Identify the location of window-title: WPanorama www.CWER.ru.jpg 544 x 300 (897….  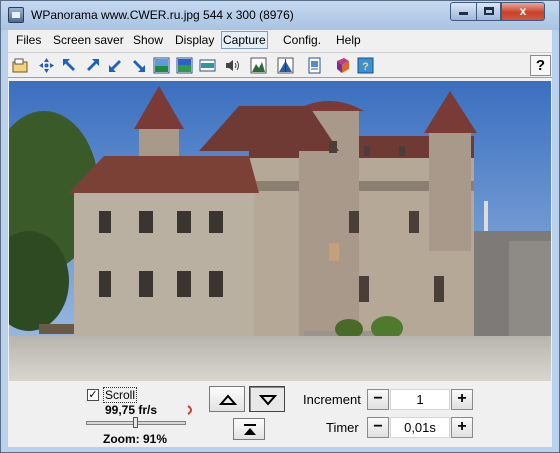
(162, 15).